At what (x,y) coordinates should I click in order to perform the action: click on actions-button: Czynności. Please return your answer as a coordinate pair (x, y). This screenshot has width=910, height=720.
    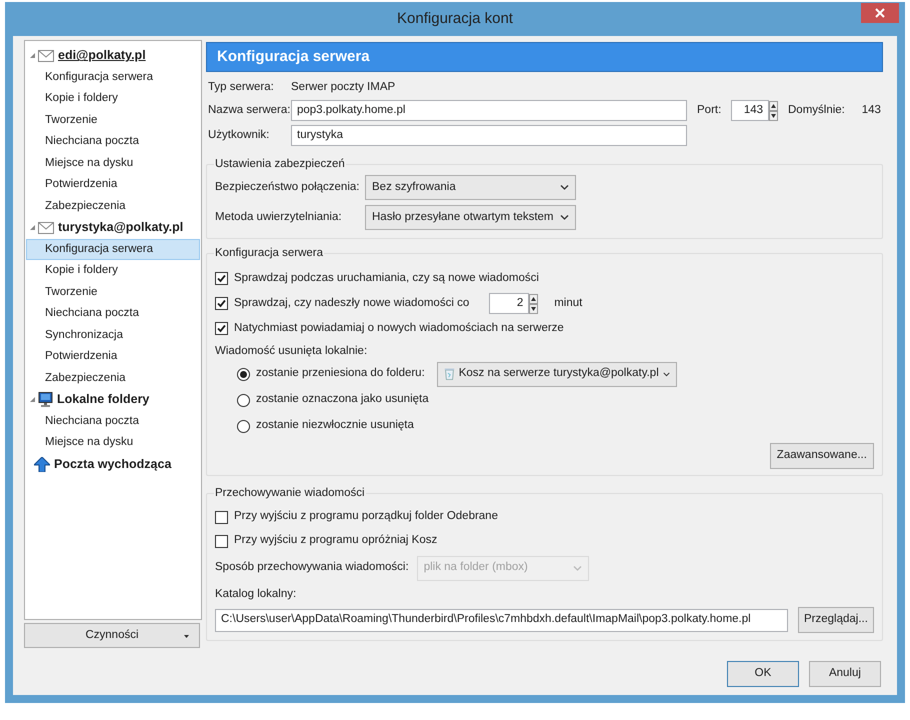
    Looking at the image, I should click on (112, 635).